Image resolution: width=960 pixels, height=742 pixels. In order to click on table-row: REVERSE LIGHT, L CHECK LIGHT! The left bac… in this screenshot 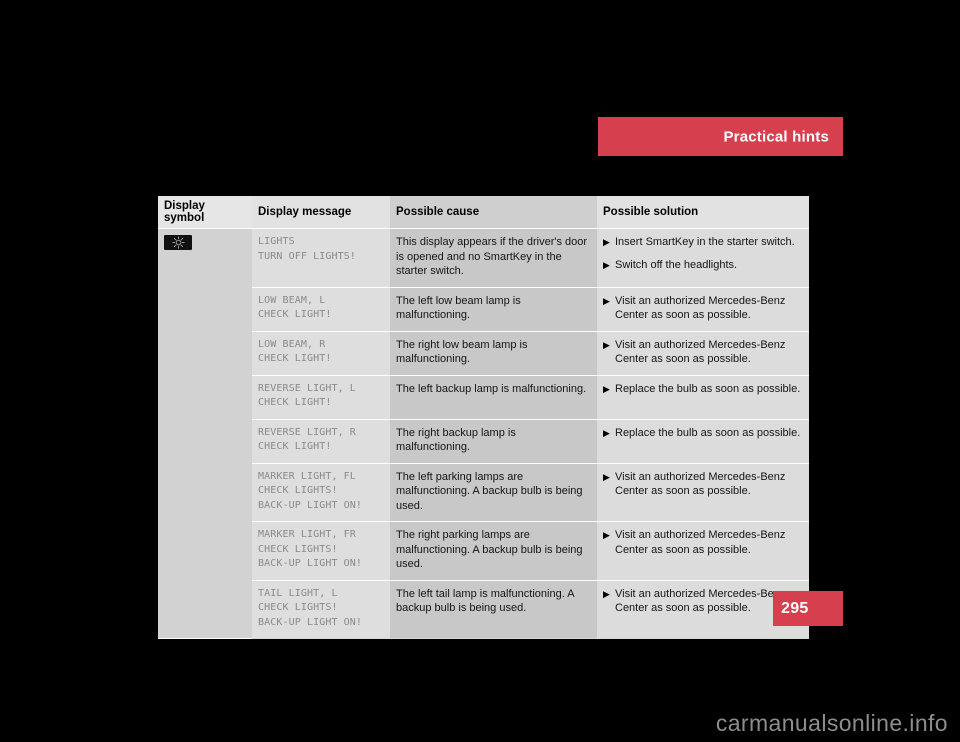, I will do `click(483, 397)`.